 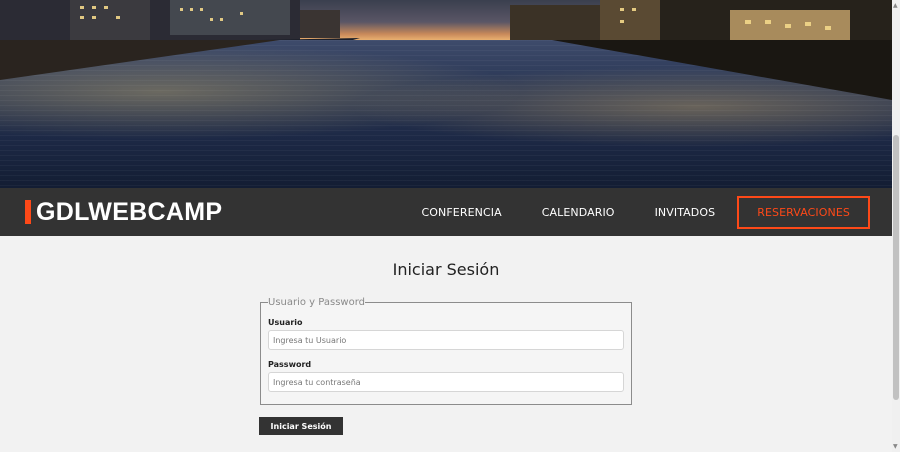 What do you see at coordinates (290, 364) in the screenshot?
I see `password-label: Password` at bounding box center [290, 364].